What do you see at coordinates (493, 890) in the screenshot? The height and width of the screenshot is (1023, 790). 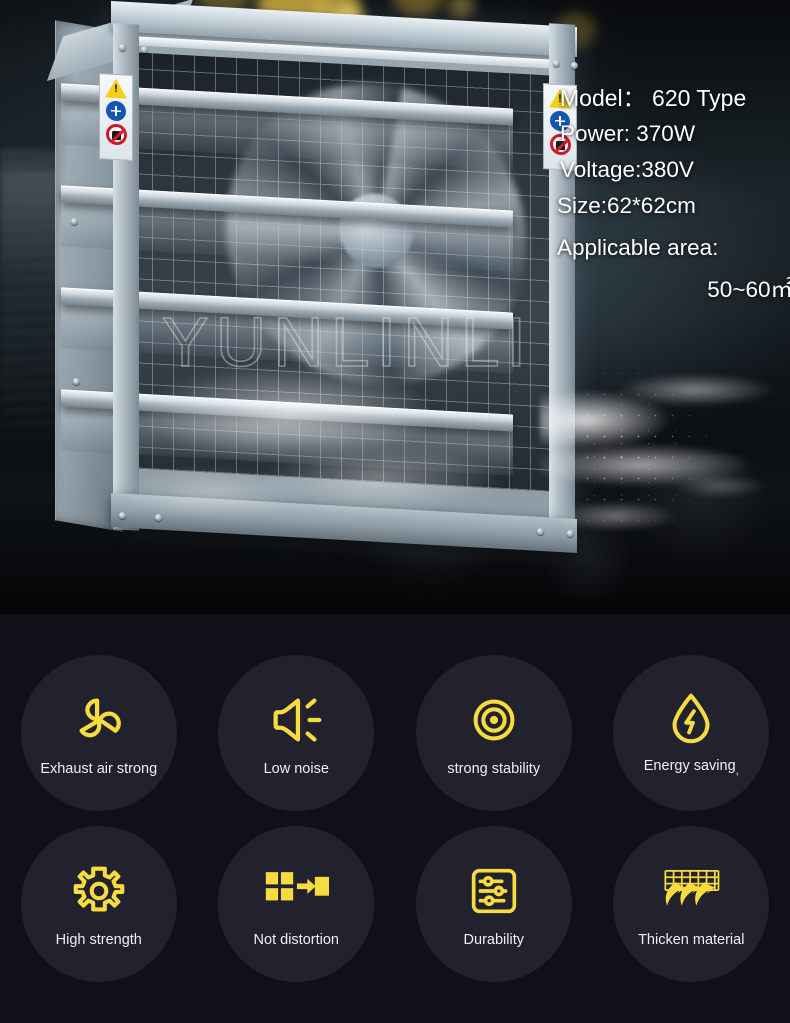 I see `settings-sliders-icon` at bounding box center [493, 890].